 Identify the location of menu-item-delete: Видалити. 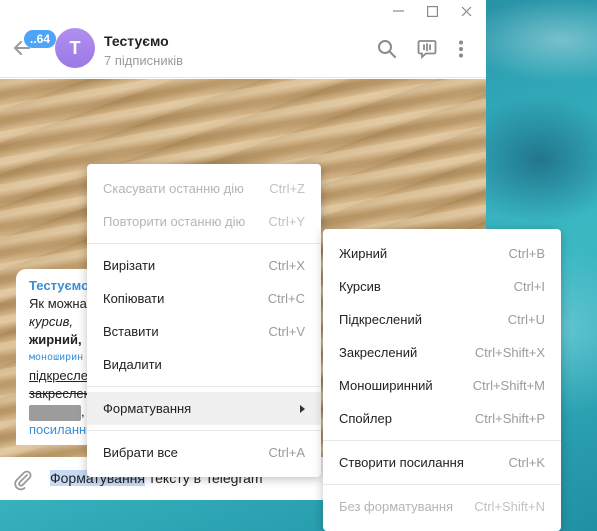
(204, 364).